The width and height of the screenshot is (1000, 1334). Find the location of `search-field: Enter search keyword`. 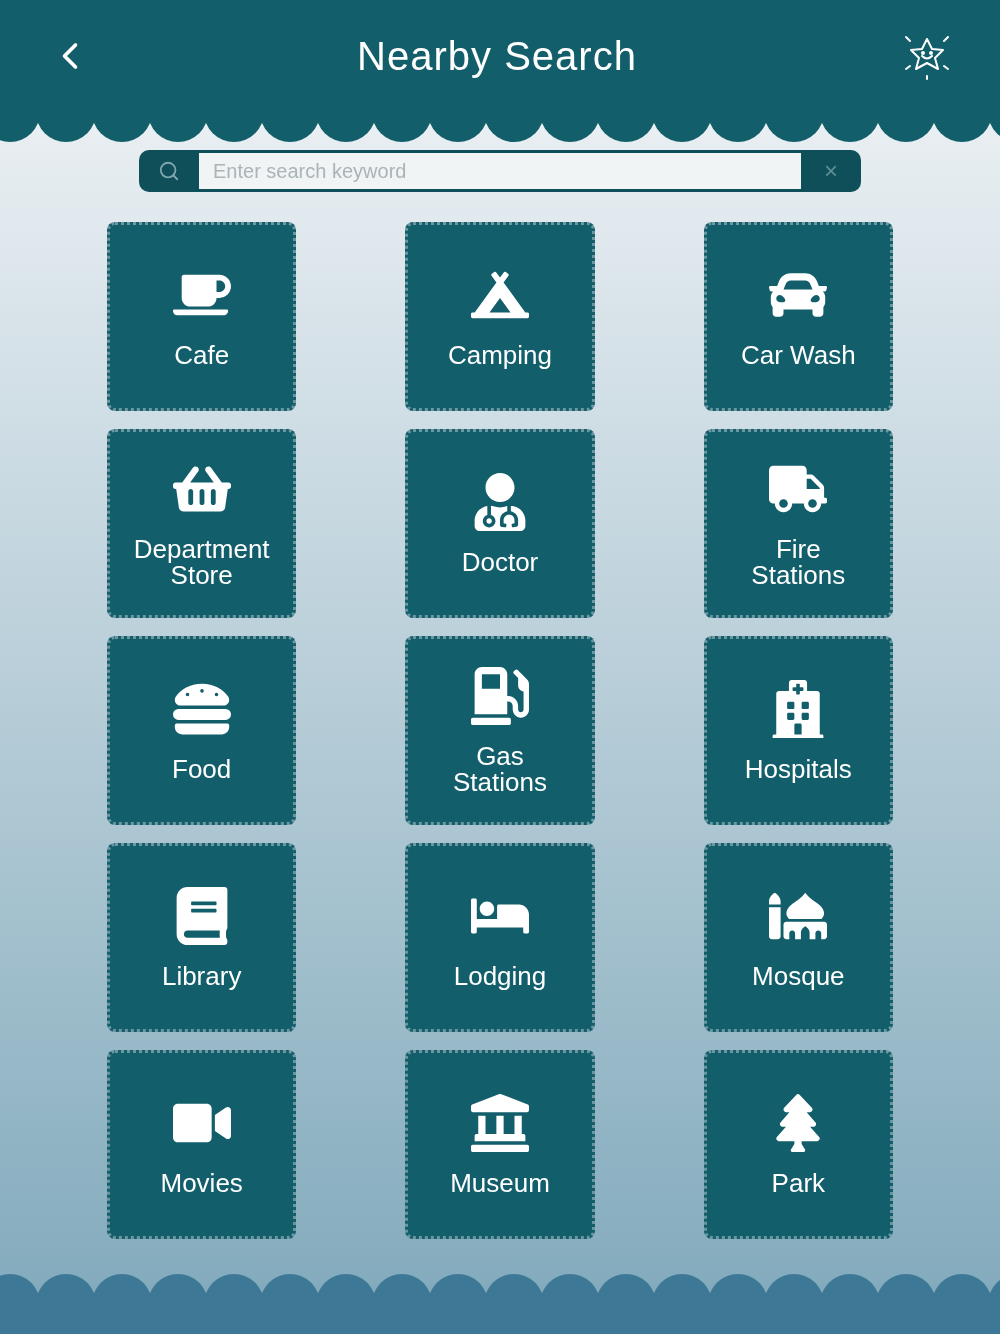

search-field: Enter search keyword is located at coordinates (500, 171).